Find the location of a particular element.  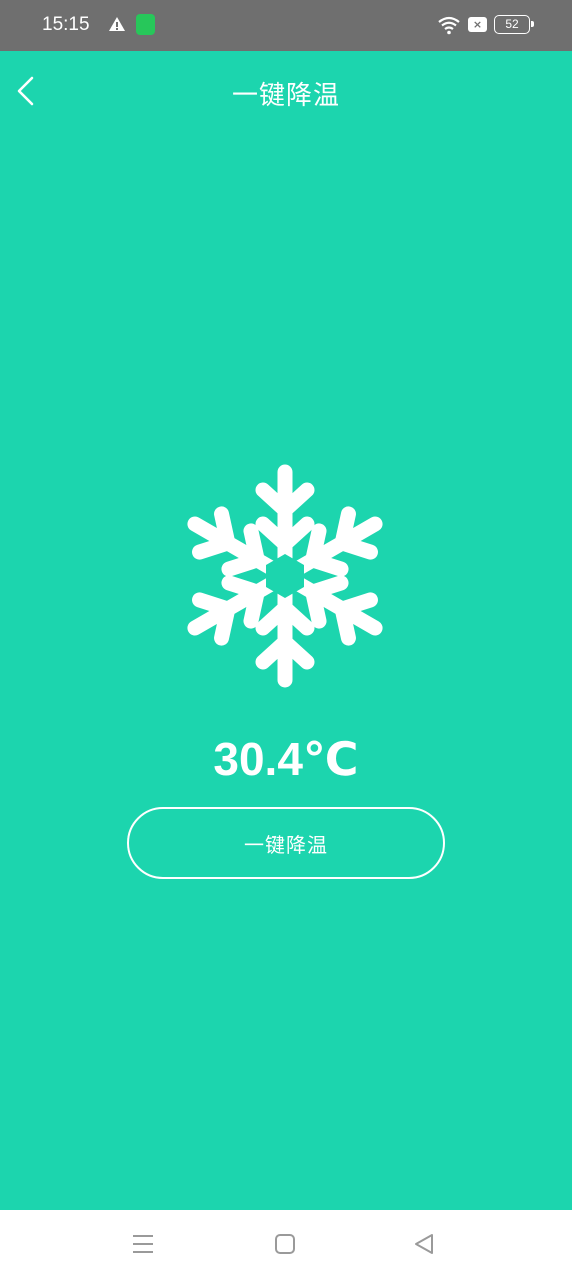

temperature-reading: 30.4℃ is located at coordinates (286, 759).